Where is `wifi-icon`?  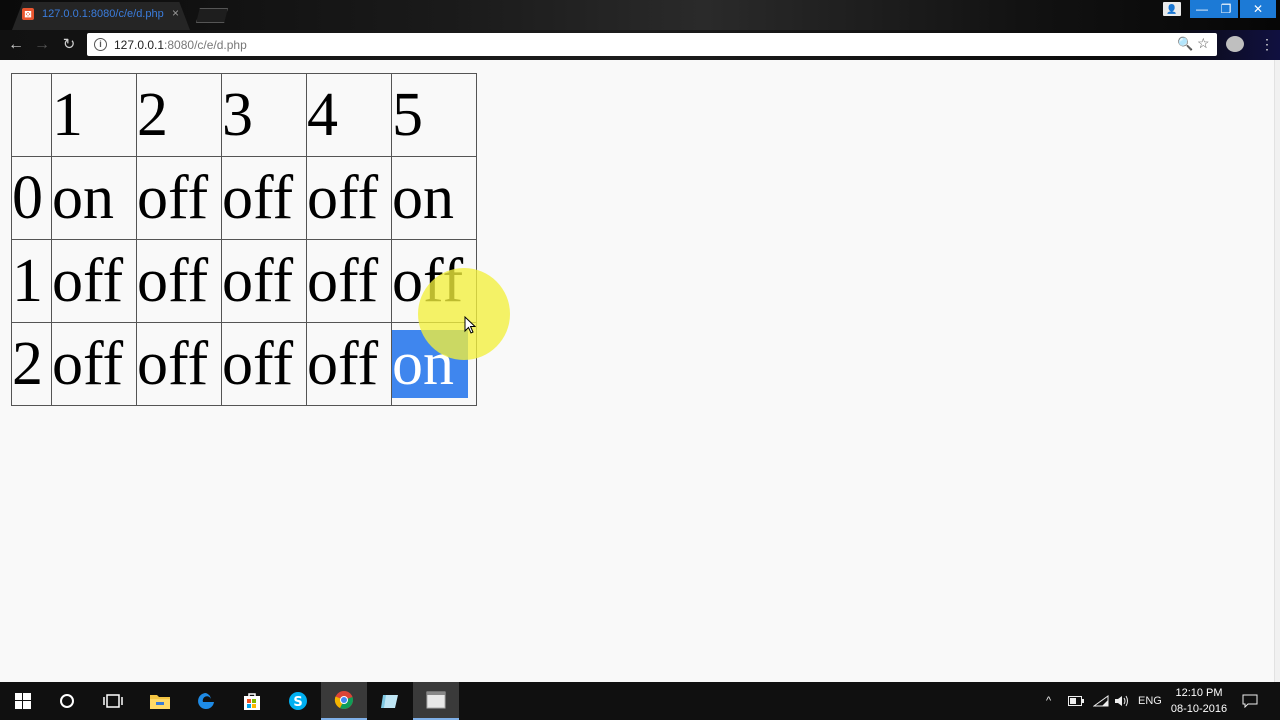
wifi-icon is located at coordinates (1101, 701).